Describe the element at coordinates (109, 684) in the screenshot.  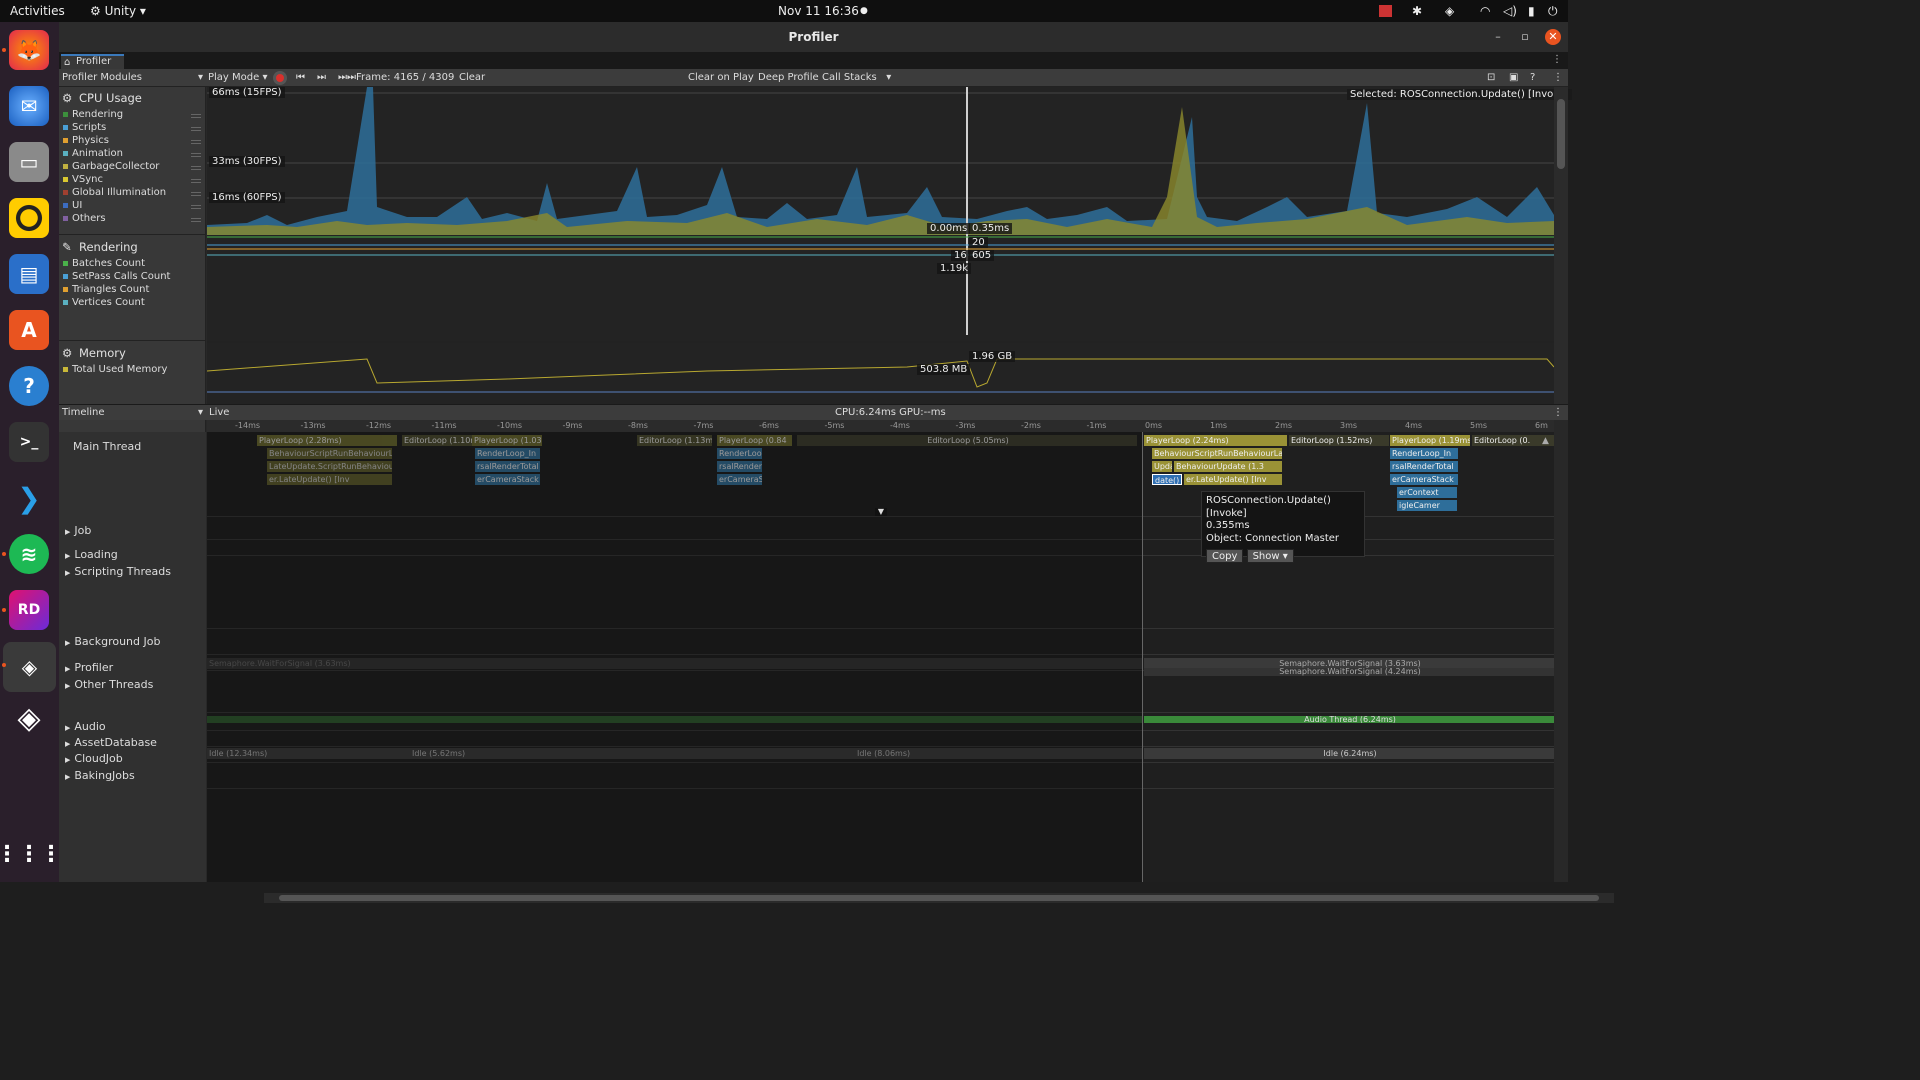
I see `thread-other-threads: ▶ Other Threads` at that location.